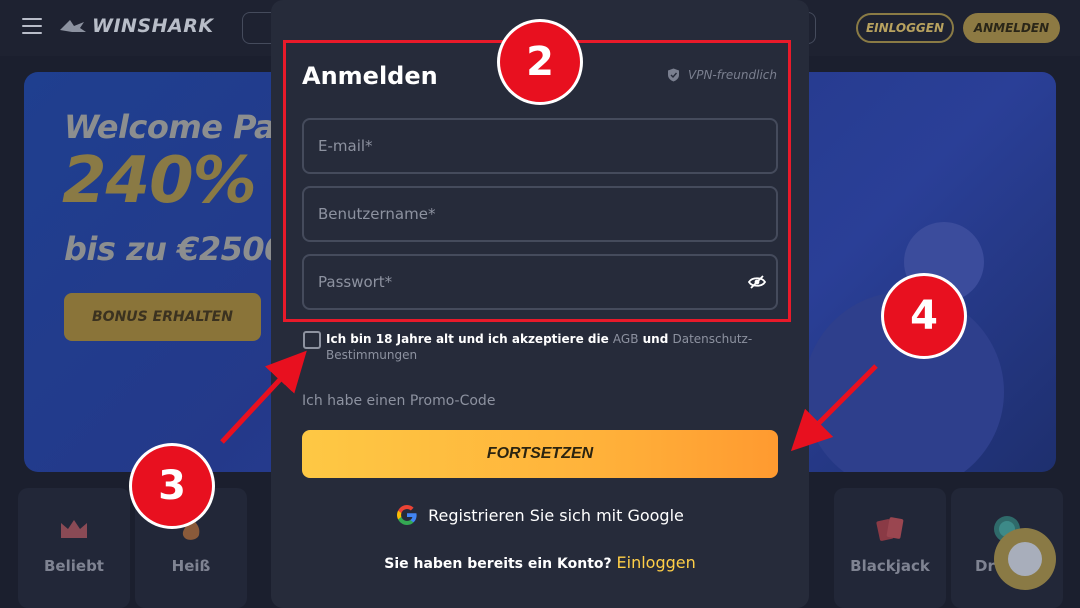 The height and width of the screenshot is (608, 1080). Describe the element at coordinates (312, 340) in the screenshot. I see `terms-checkbox` at that location.